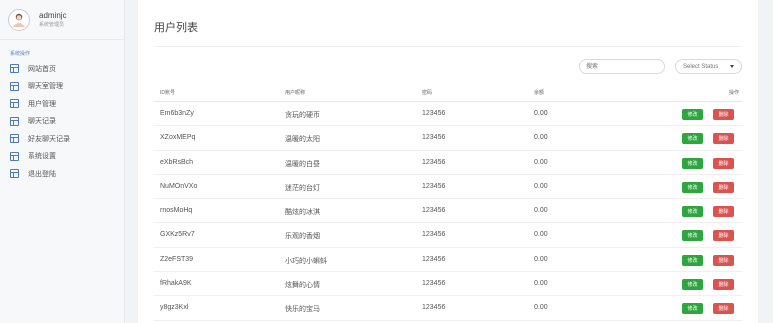  I want to click on sidebar-item-label: 好友聊天记录, so click(49, 139).